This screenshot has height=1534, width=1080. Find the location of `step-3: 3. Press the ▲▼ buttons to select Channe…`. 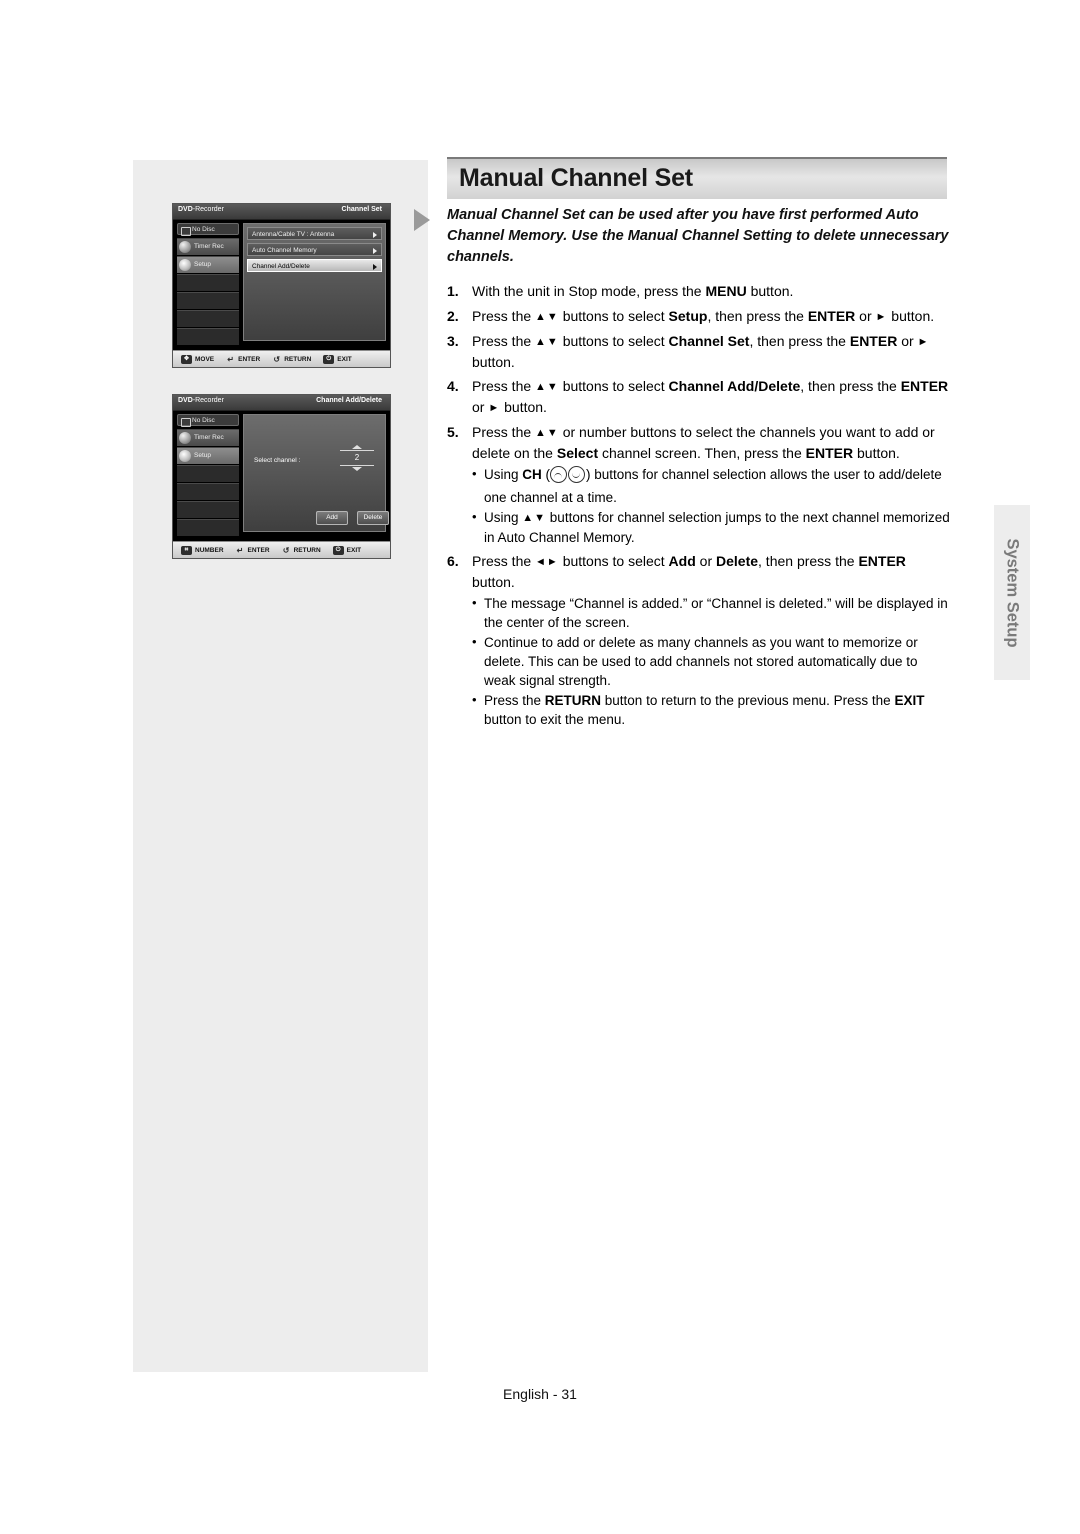

step-3: 3. Press the ▲▼ buttons to select Channe… is located at coordinates (688, 351).